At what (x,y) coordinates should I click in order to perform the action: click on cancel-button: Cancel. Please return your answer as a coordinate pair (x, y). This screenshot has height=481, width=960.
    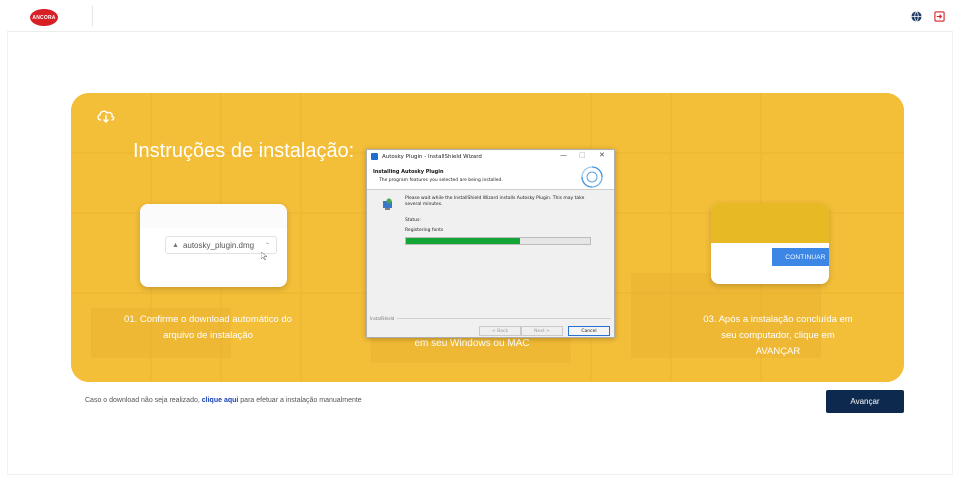
    Looking at the image, I should click on (589, 331).